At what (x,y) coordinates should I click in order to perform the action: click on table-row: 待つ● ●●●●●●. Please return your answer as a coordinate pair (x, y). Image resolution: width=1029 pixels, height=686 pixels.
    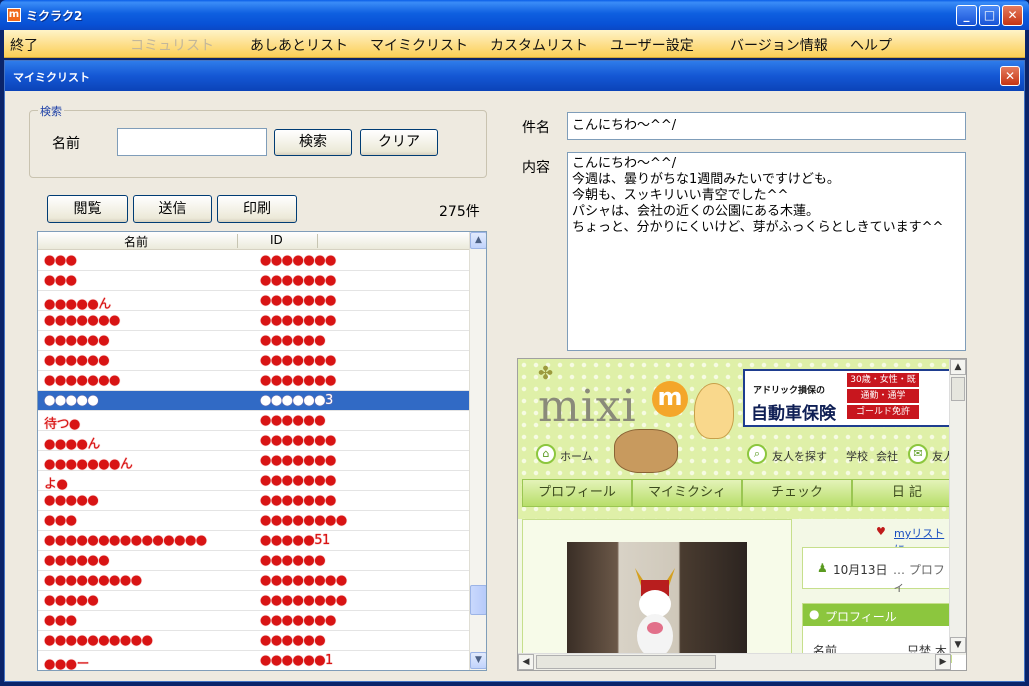
    Looking at the image, I should click on (253, 421).